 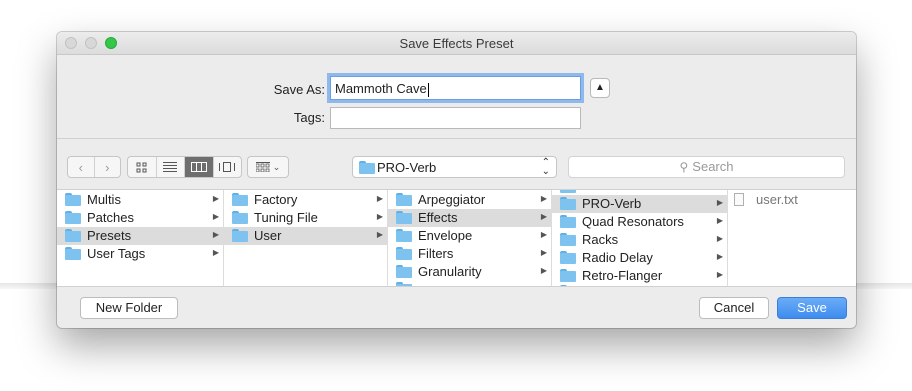 What do you see at coordinates (469, 272) in the screenshot?
I see `folder-row: Granularity ▶` at bounding box center [469, 272].